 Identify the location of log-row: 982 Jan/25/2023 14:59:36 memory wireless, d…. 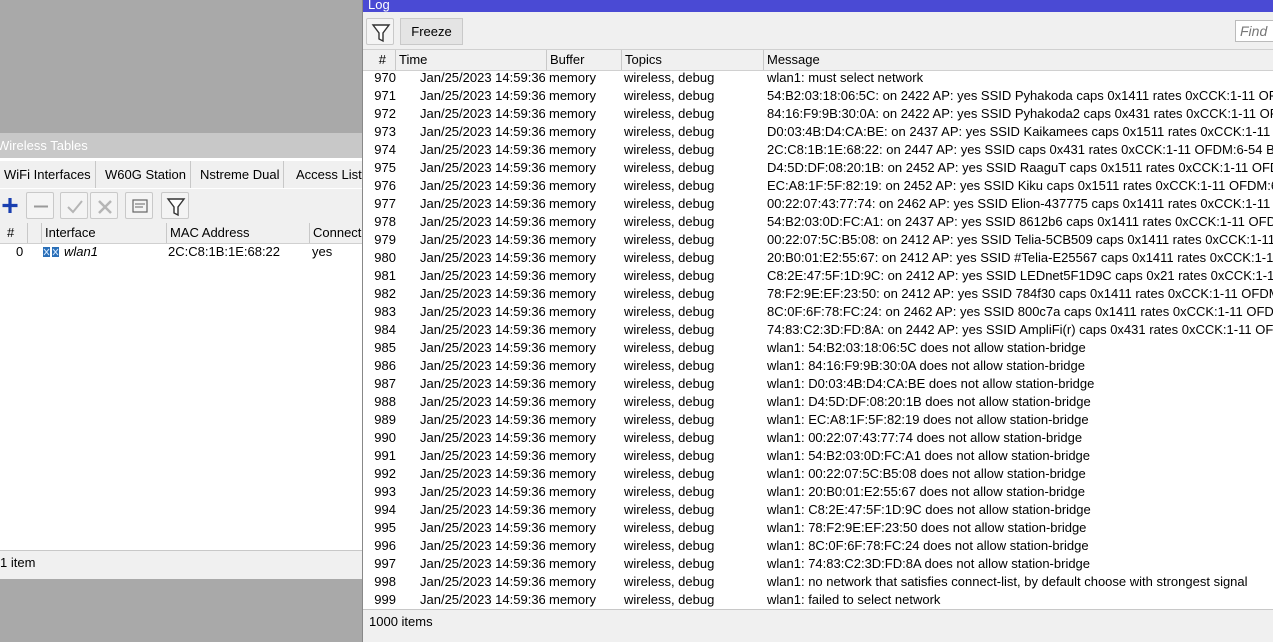
(818, 294).